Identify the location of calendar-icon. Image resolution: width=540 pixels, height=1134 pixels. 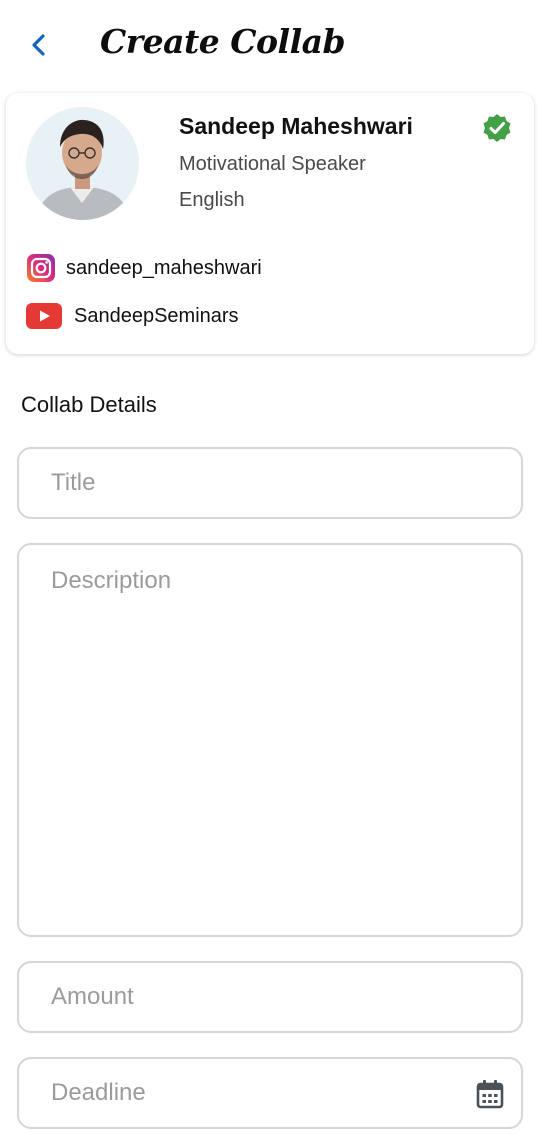
(490, 1094).